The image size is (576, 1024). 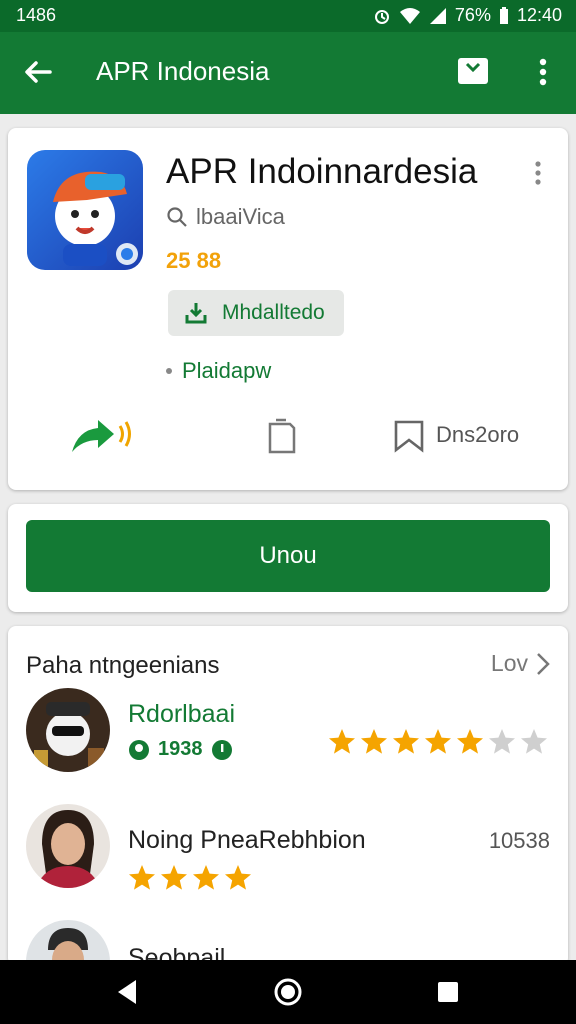 What do you see at coordinates (36, 15) in the screenshot?
I see `status-time-left: 1486` at bounding box center [36, 15].